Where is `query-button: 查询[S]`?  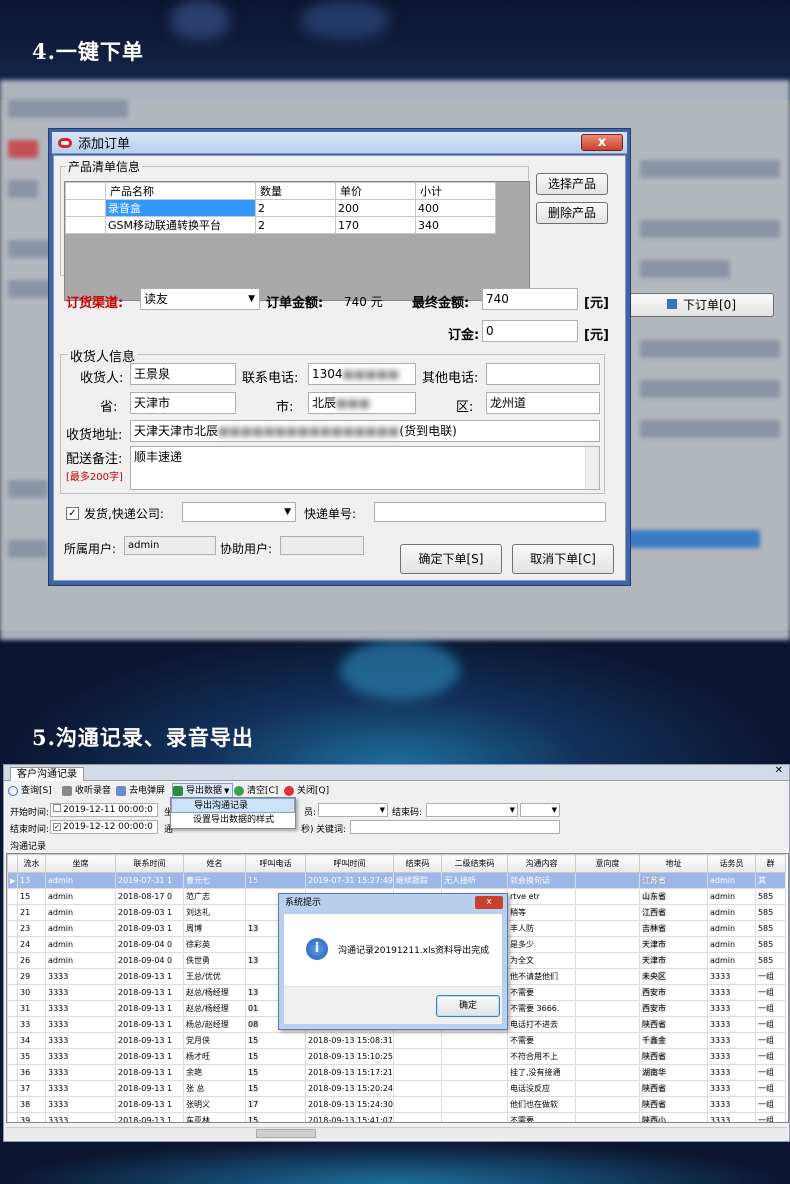 query-button: 查询[S] is located at coordinates (30, 791).